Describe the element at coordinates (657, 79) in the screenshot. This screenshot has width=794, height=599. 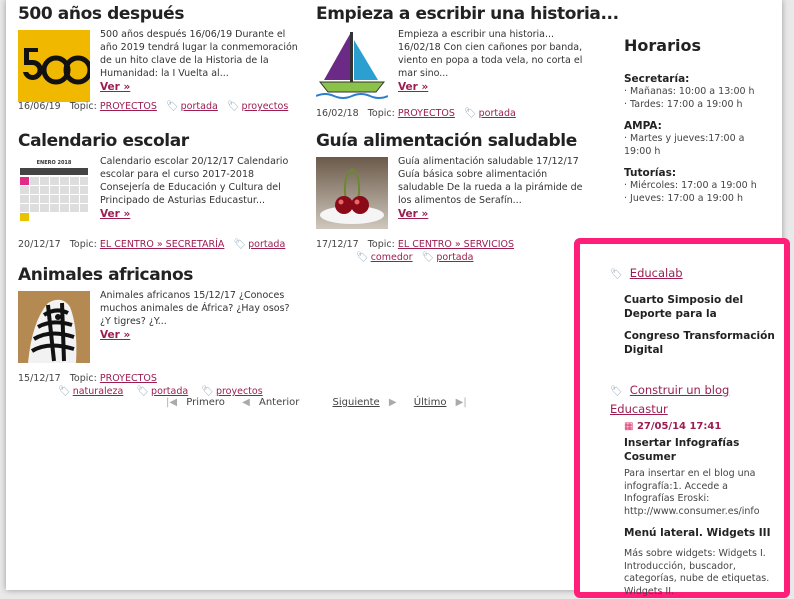
I see `horario-heading: Secretaría:` at that location.